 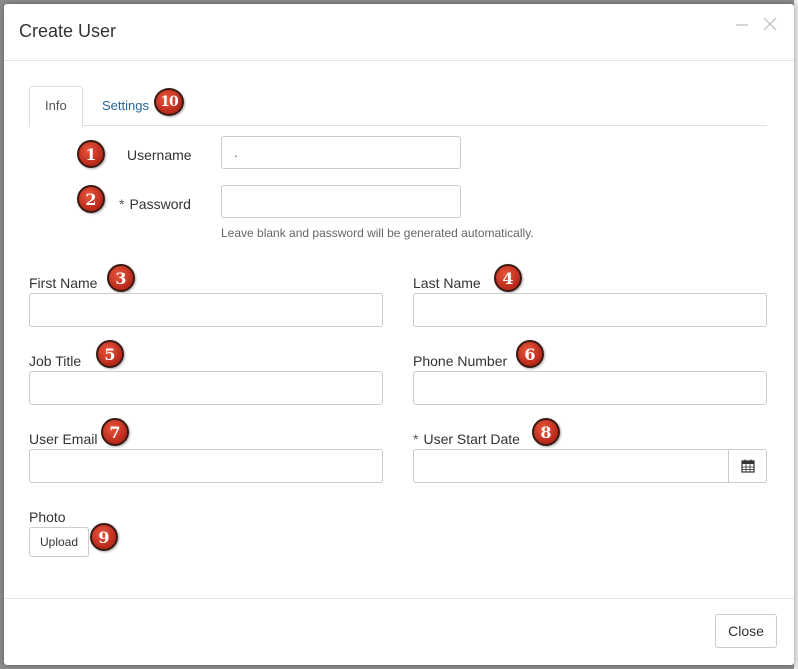 I want to click on tab-info: Info, so click(x=56, y=106).